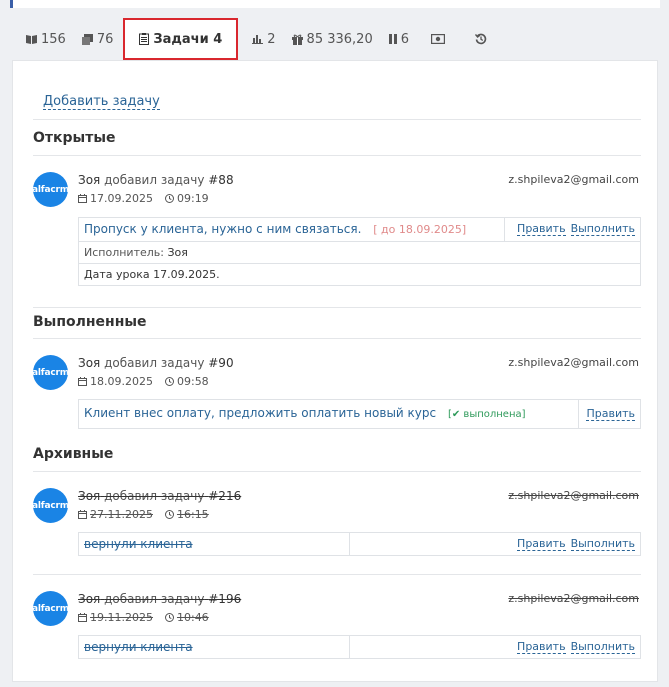 The height and width of the screenshot is (687, 669). I want to click on top-card-edge, so click(335, 4).